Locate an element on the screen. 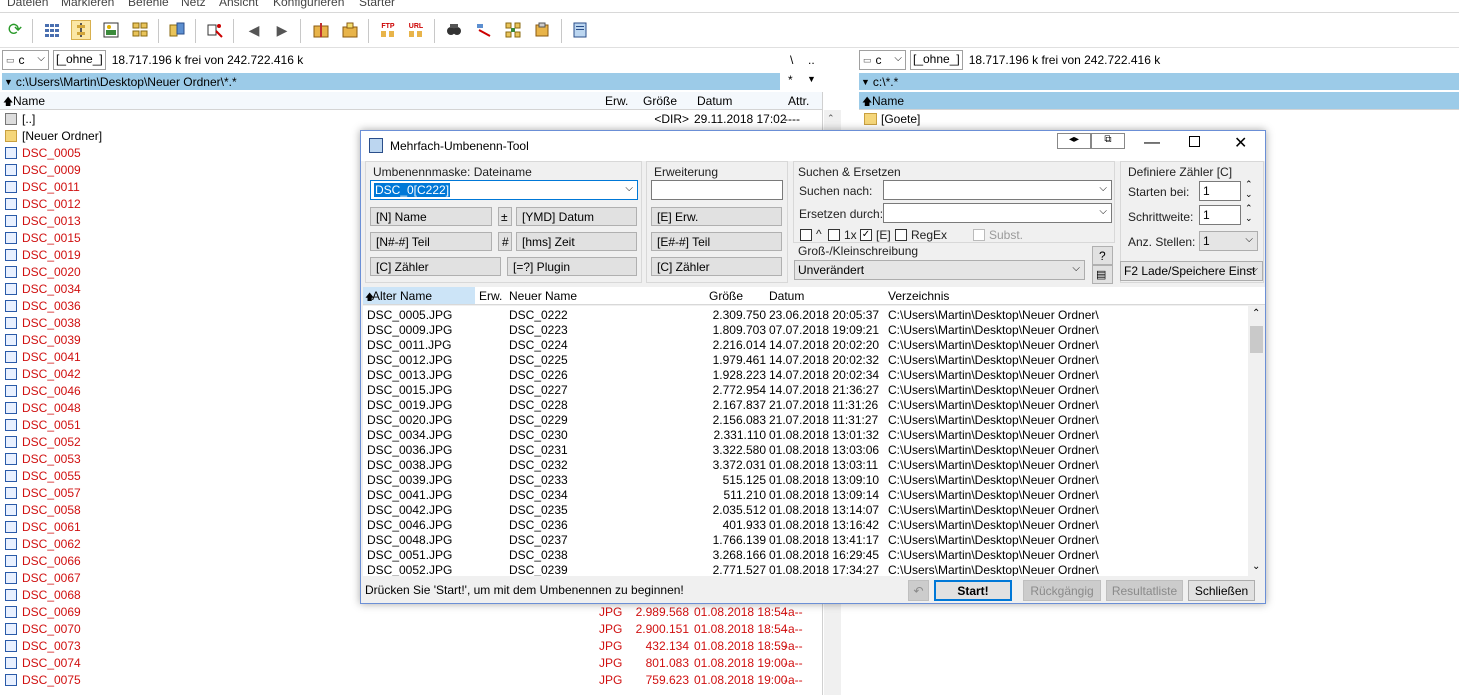 The height and width of the screenshot is (695, 1459). left-up-button: .. is located at coordinates (811, 60).